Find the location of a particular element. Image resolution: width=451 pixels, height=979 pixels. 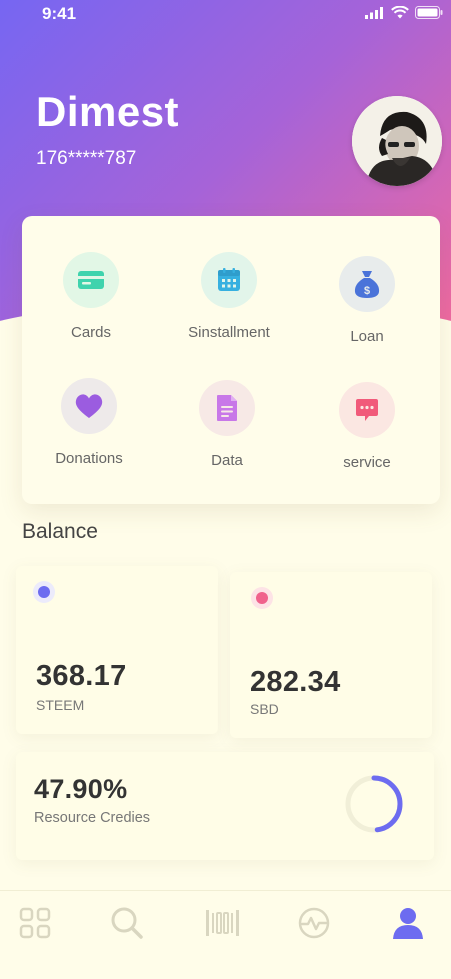

barcode-icon is located at coordinates (222, 923).